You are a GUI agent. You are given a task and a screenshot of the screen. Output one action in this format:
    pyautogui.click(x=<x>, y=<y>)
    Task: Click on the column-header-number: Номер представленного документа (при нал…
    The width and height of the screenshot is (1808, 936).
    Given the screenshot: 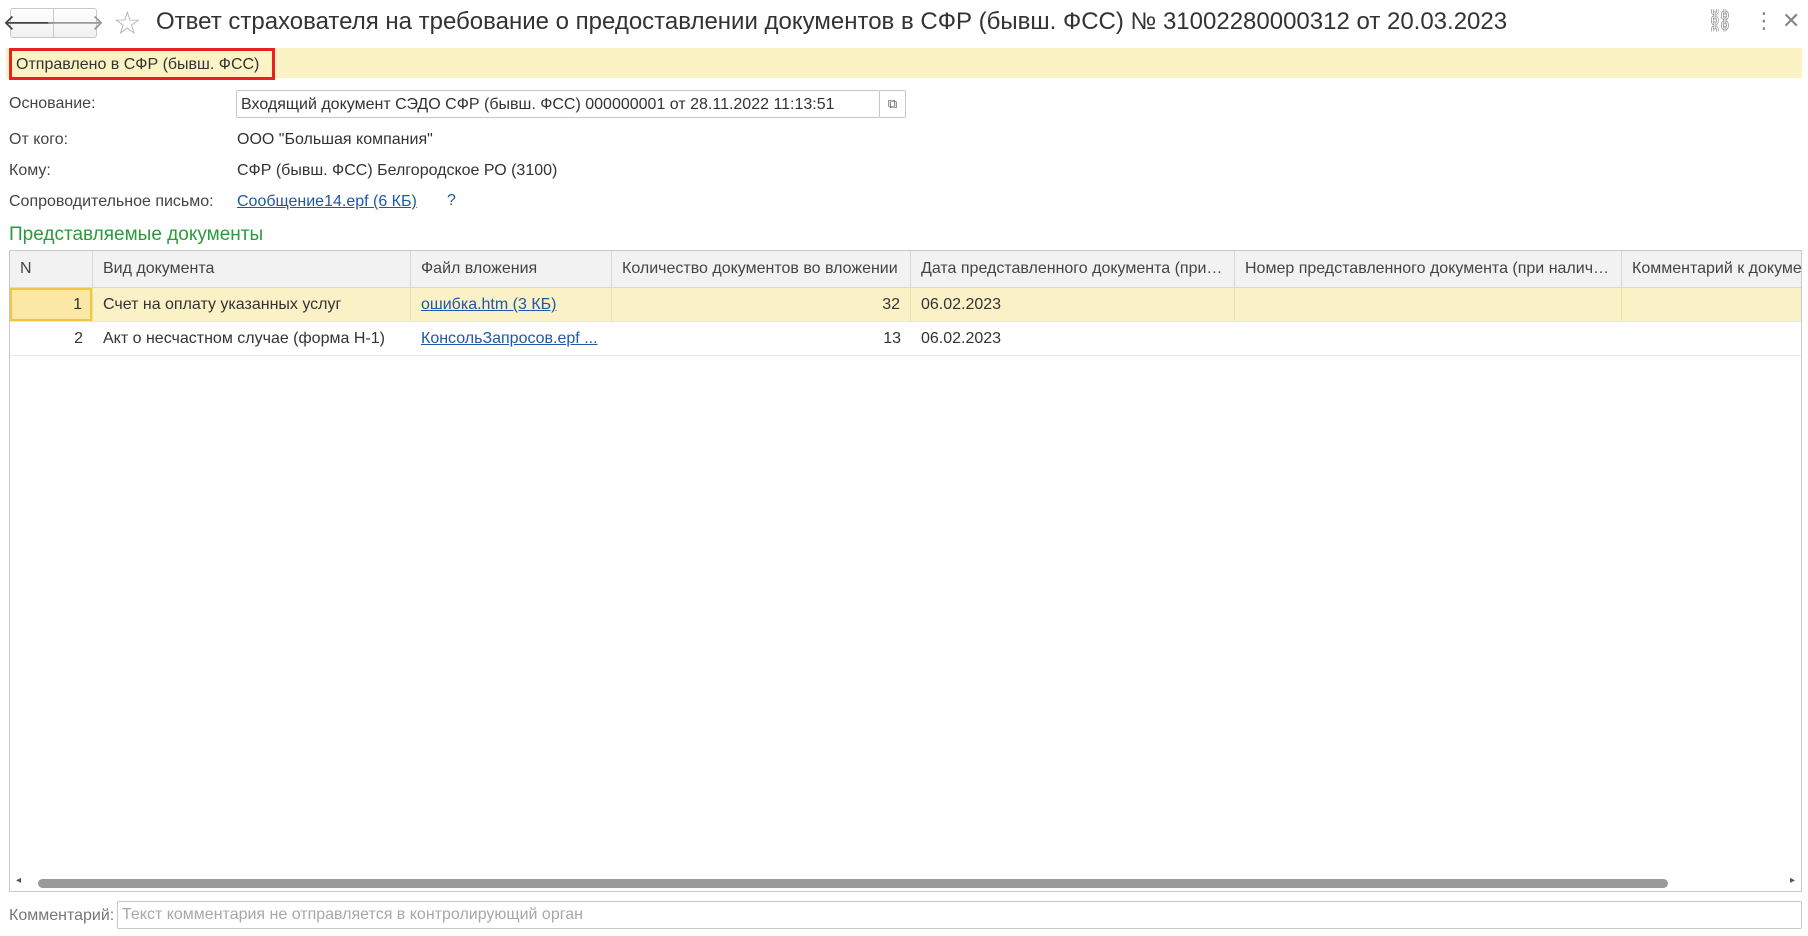 What is the action you would take?
    pyautogui.click(x=1428, y=269)
    